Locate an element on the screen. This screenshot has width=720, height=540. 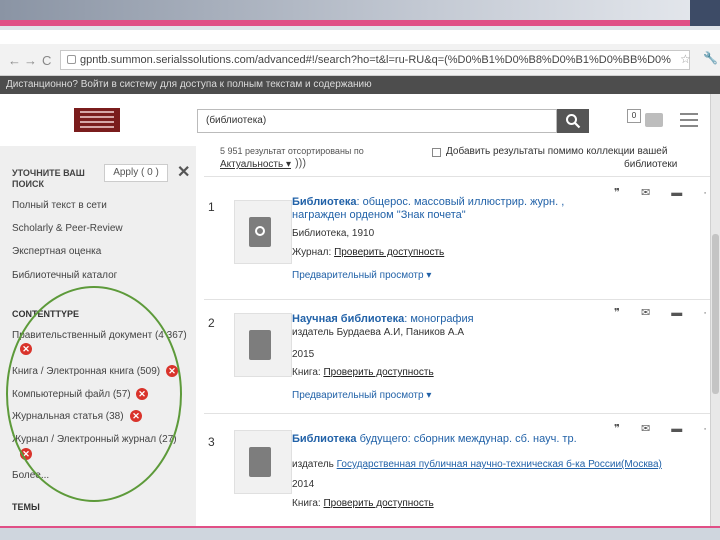
back-button: ← is located at coordinates (14, 60).